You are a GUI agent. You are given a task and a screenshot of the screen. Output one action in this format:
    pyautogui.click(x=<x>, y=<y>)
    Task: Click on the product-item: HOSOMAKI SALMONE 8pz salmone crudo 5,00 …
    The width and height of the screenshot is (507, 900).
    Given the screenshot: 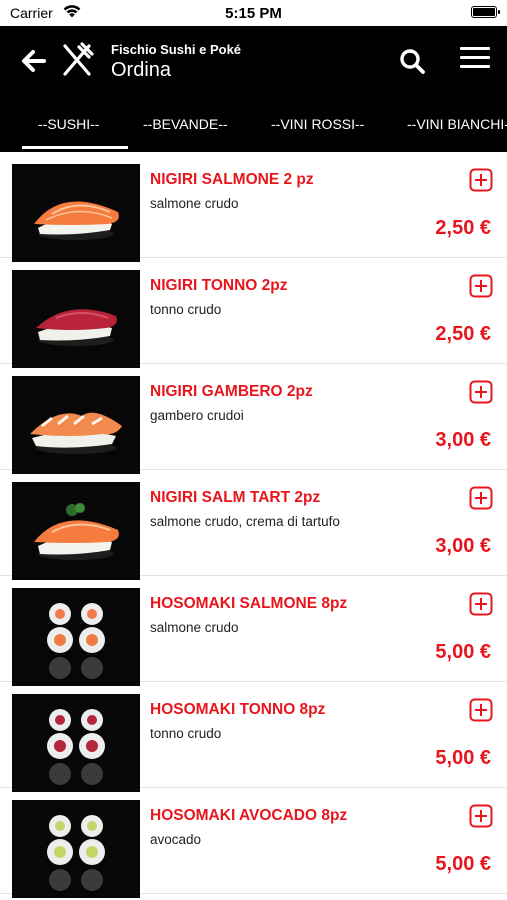 What is the action you would take?
    pyautogui.click(x=253, y=631)
    